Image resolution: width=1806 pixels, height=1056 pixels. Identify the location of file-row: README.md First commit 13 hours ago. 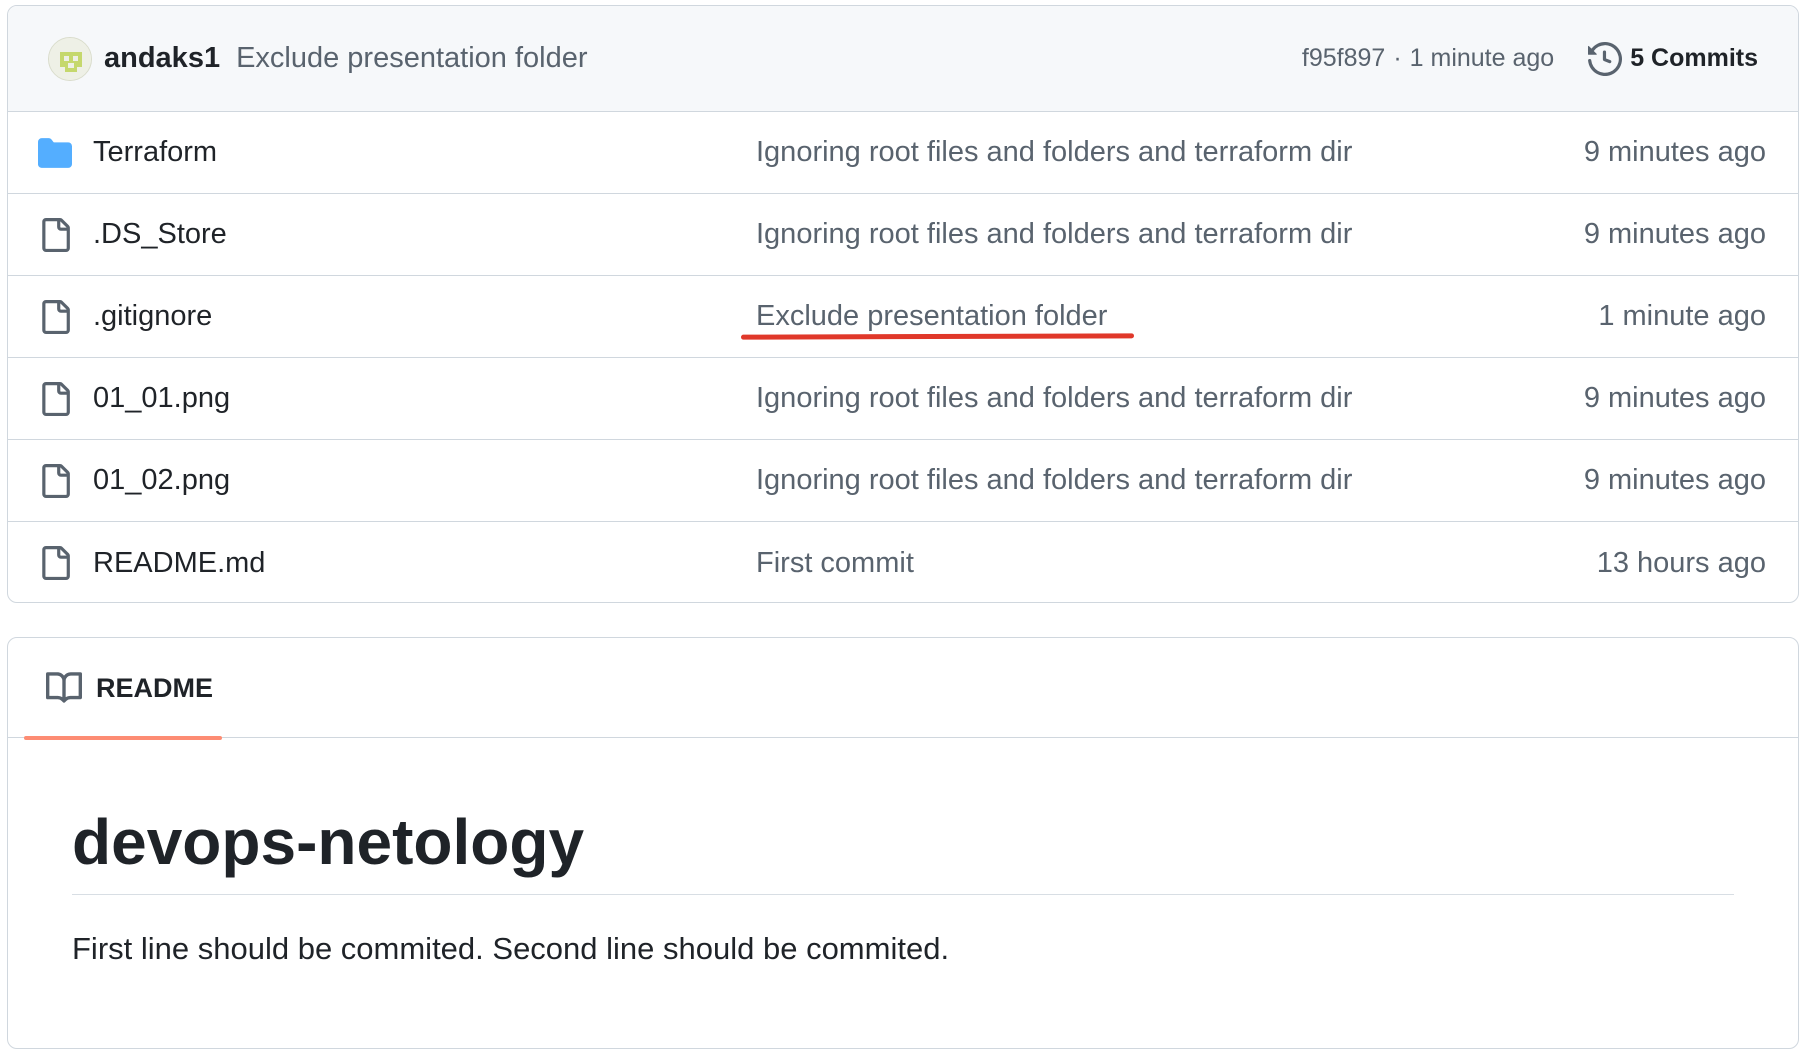
(903, 562).